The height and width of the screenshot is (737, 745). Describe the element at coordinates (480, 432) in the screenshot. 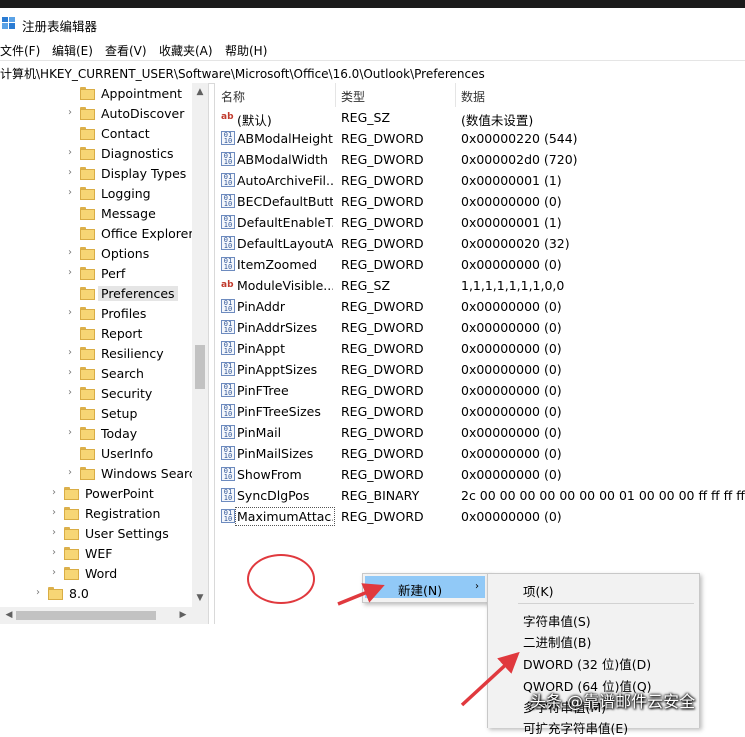

I see `value-row: 01 10 PinMail REG_DWORD 0x00000000 (0)` at that location.